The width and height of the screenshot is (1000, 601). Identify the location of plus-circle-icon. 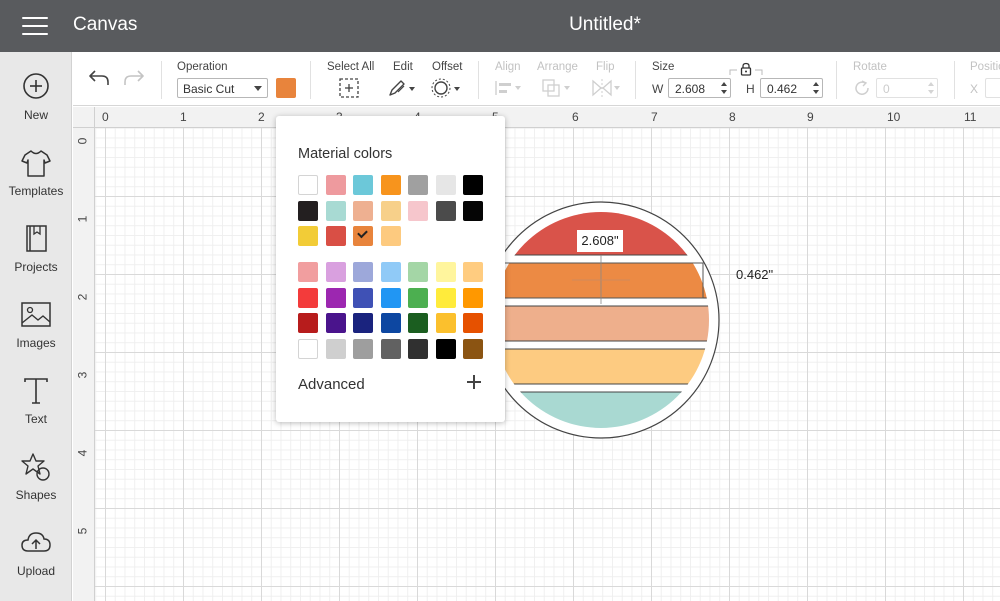
(36, 86).